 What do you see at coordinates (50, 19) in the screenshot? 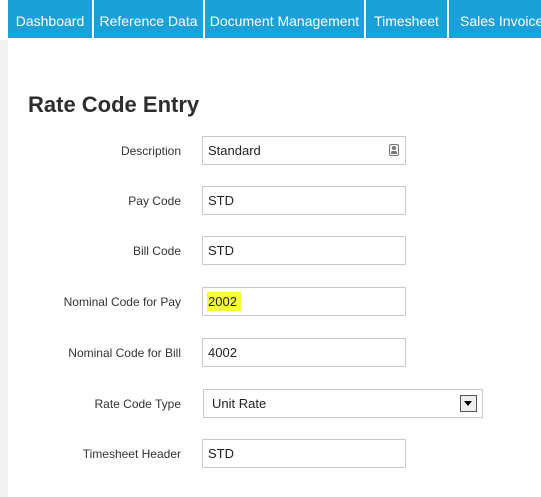
I see `tab-dashboard: Dashboard` at bounding box center [50, 19].